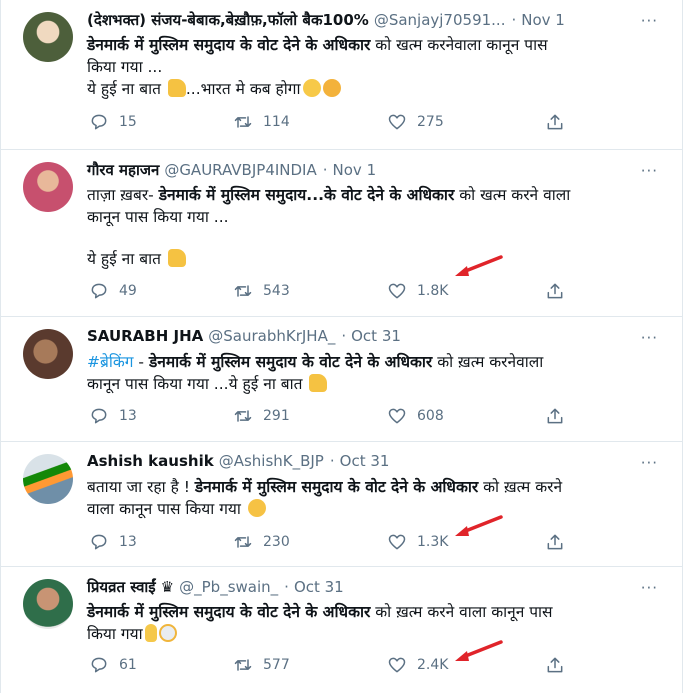 This screenshot has width=683, height=693. What do you see at coordinates (167, 587) in the screenshot?
I see `crown-icon: ♛` at bounding box center [167, 587].